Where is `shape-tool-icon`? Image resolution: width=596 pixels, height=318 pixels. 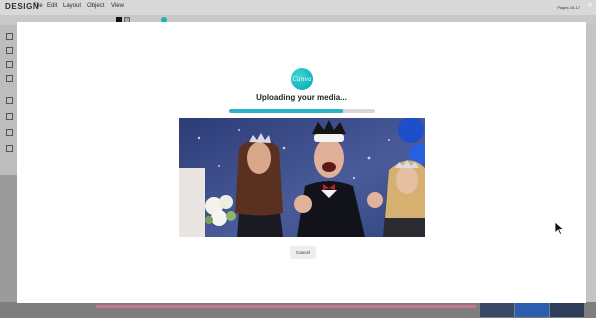 shape-tool-icon is located at coordinates (9, 78).